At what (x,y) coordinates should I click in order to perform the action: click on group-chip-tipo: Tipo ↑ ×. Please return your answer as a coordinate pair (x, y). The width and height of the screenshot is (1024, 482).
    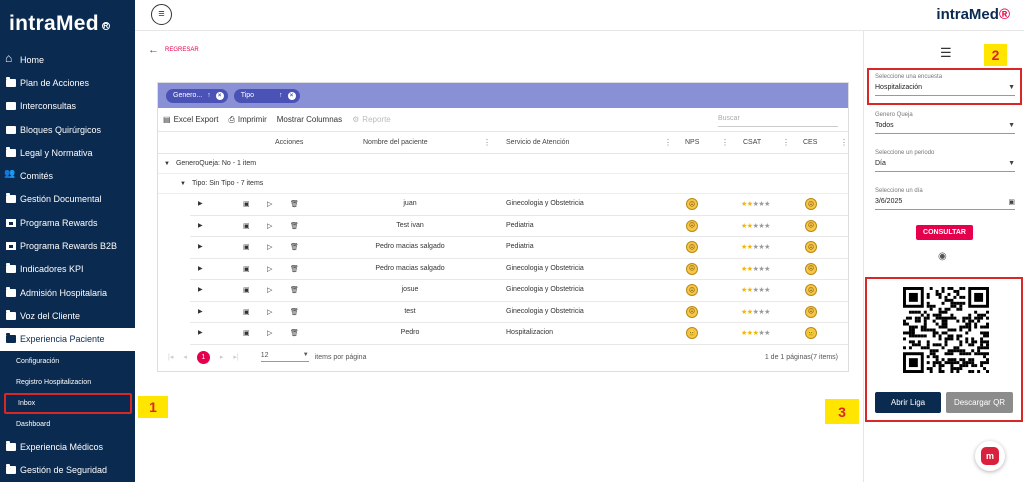
    Looking at the image, I should click on (266, 95).